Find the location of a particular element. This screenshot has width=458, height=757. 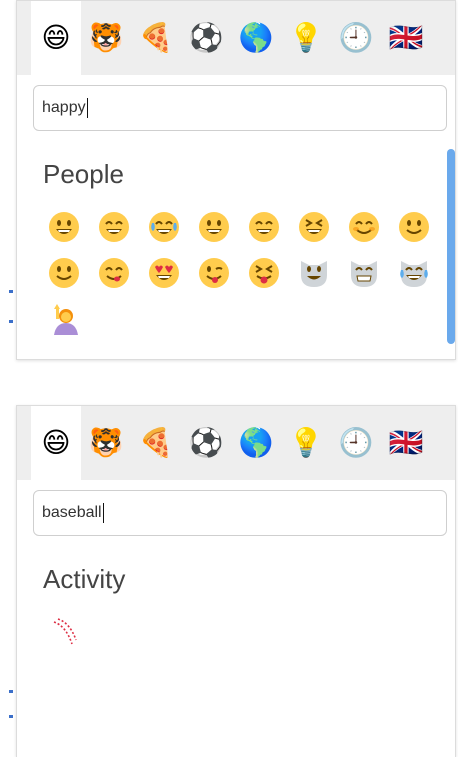

laughing-emoji-icon is located at coordinates (314, 227).